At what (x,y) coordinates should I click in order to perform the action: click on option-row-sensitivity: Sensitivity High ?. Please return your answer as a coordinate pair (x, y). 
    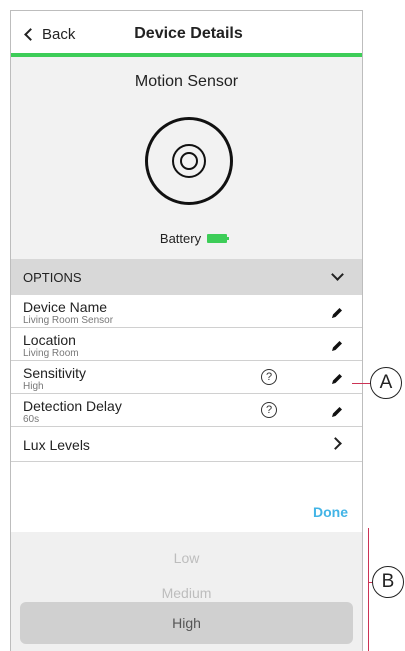
    Looking at the image, I should click on (186, 377).